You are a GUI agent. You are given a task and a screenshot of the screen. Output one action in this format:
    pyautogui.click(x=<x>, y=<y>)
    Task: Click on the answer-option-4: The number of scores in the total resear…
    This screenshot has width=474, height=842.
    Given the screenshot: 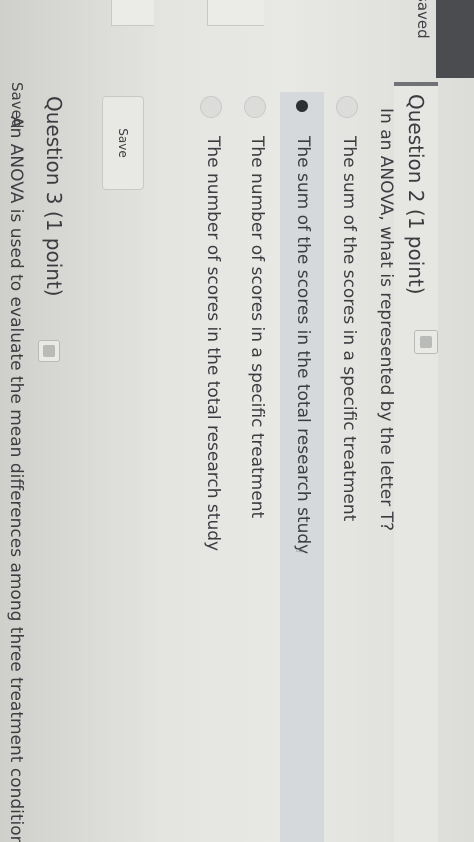 What is the action you would take?
    pyautogui.click(x=212, y=467)
    